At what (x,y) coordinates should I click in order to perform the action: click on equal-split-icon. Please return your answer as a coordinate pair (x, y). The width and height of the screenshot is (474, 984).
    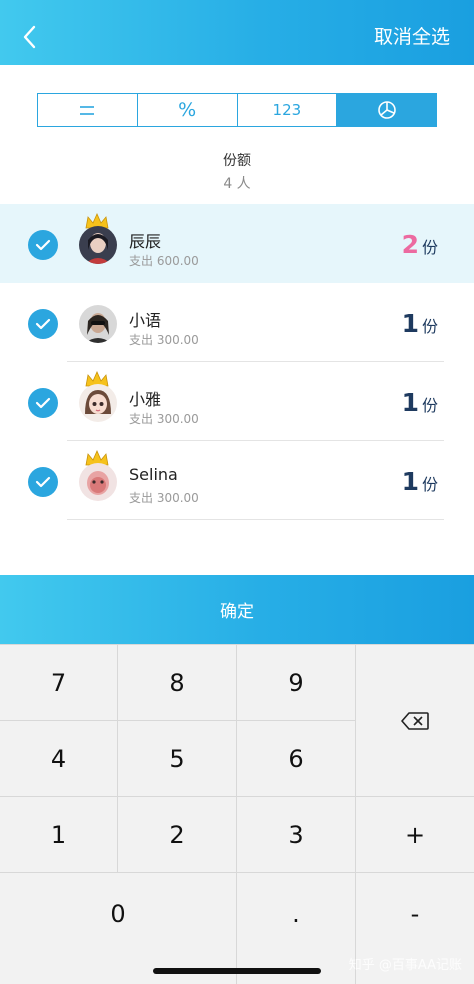
    Looking at the image, I should click on (87, 110).